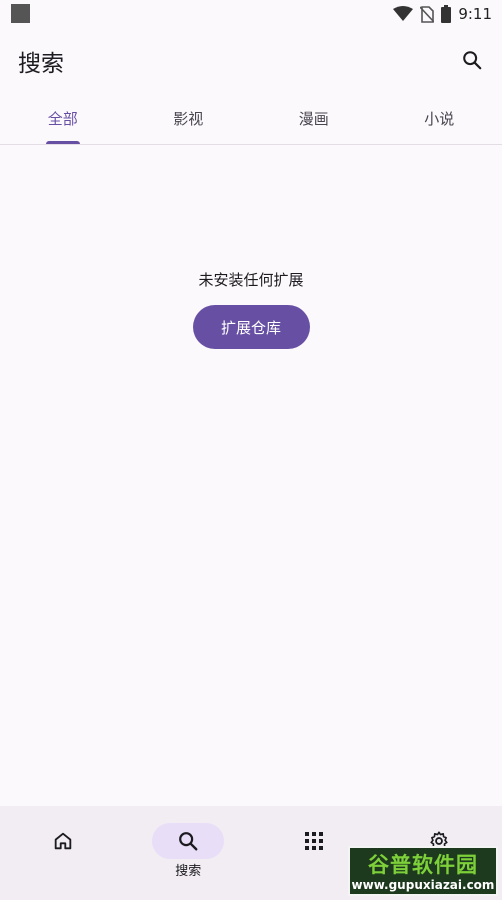 This screenshot has width=502, height=900. What do you see at coordinates (423, 885) in the screenshot?
I see `watermark-url: www.gupuxiazai.com` at bounding box center [423, 885].